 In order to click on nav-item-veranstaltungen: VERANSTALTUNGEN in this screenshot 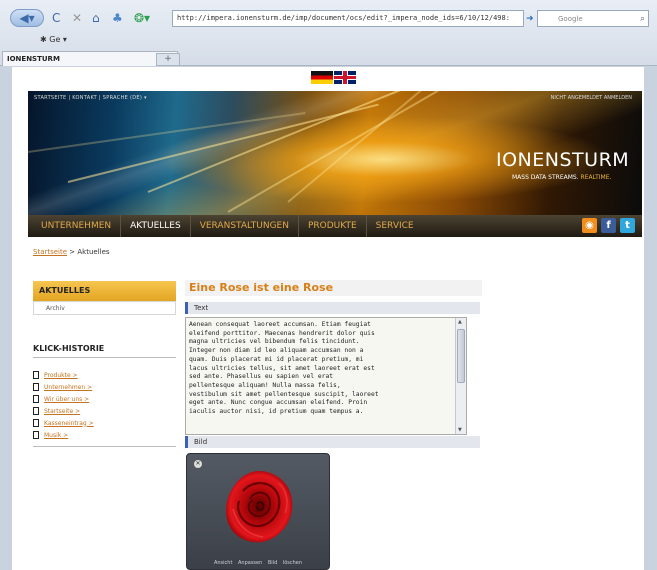, I will do `click(245, 226)`.